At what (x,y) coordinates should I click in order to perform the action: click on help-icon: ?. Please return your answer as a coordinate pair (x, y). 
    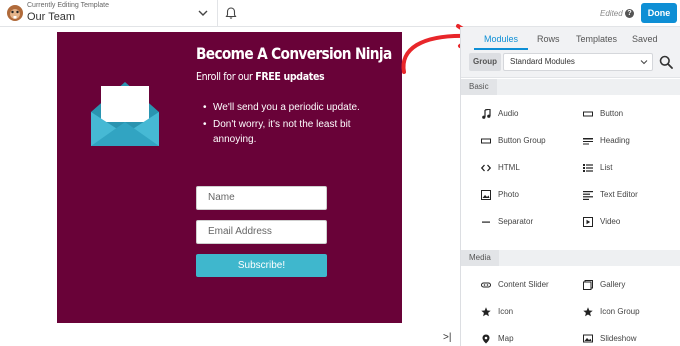
    Looking at the image, I should click on (629, 13).